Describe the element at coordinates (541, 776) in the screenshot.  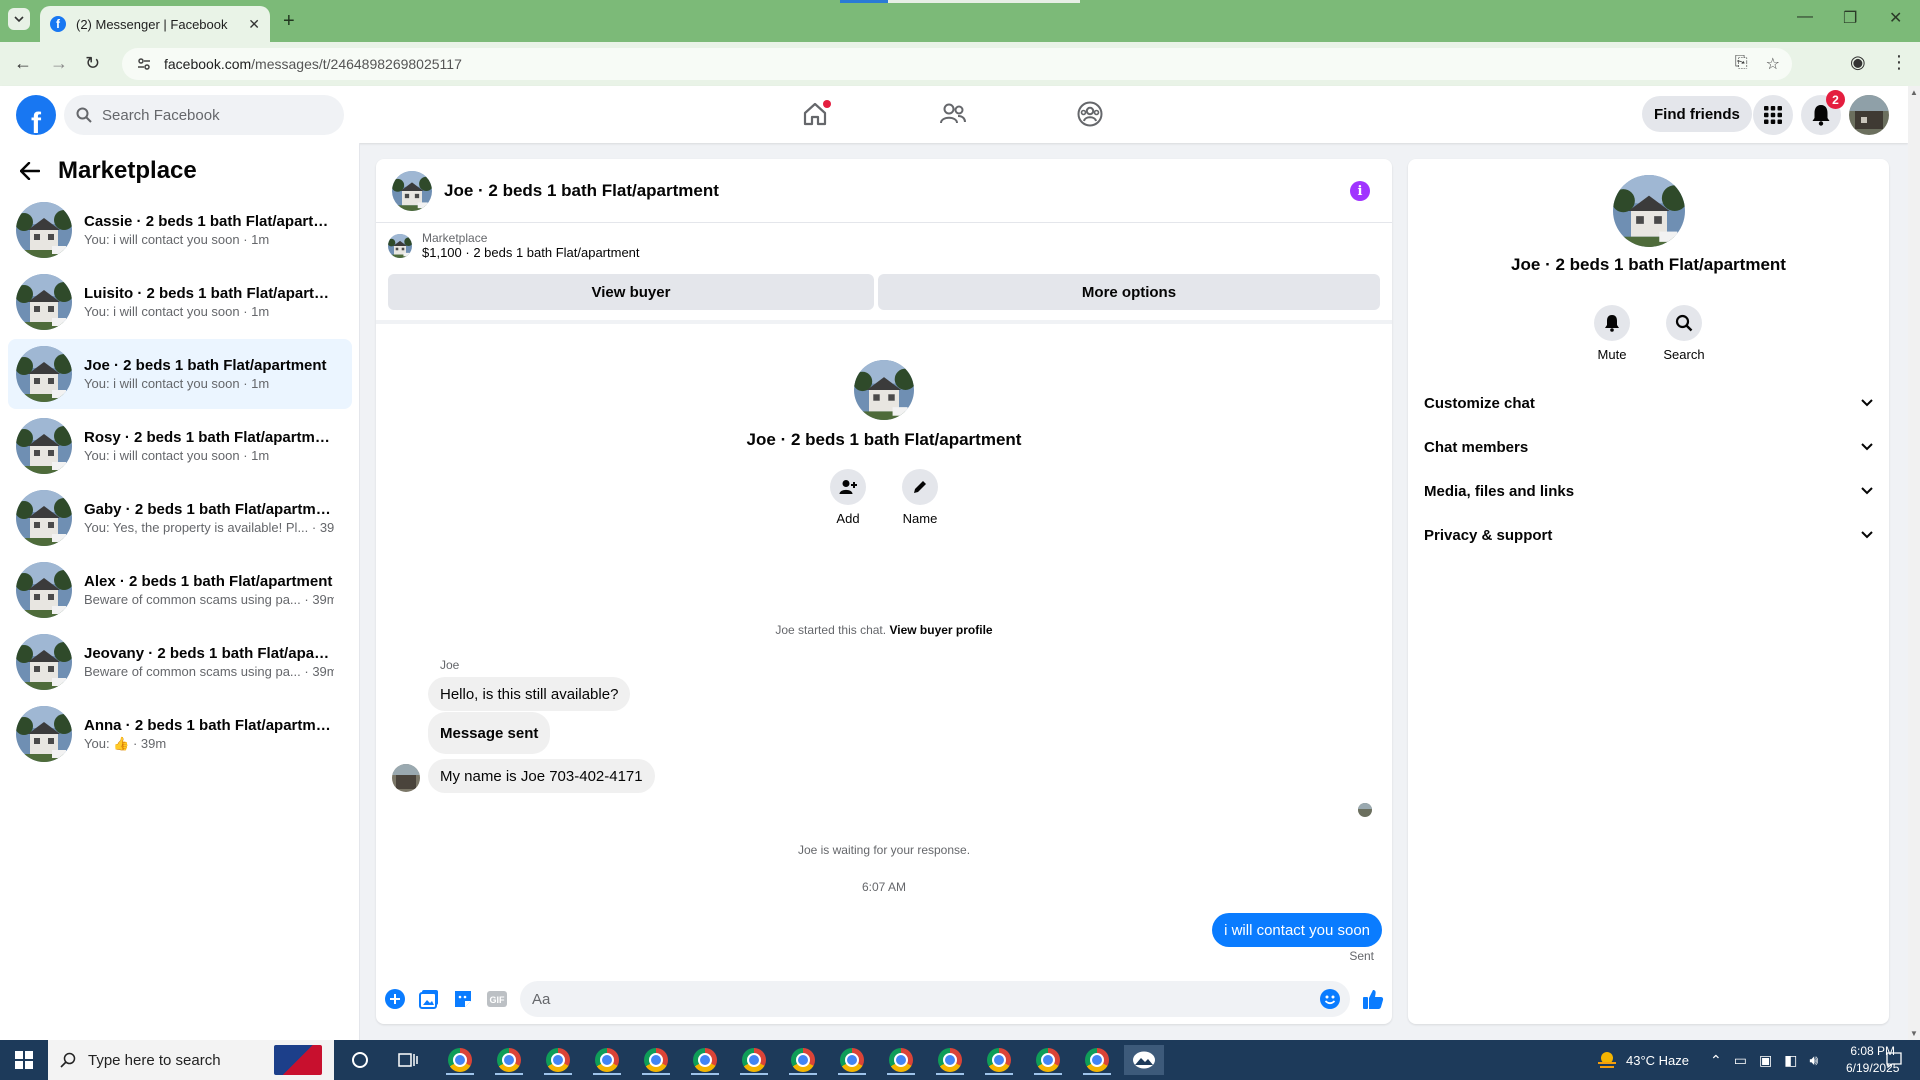
I see `incoming-message: My name is Joe 703-402-4171` at that location.